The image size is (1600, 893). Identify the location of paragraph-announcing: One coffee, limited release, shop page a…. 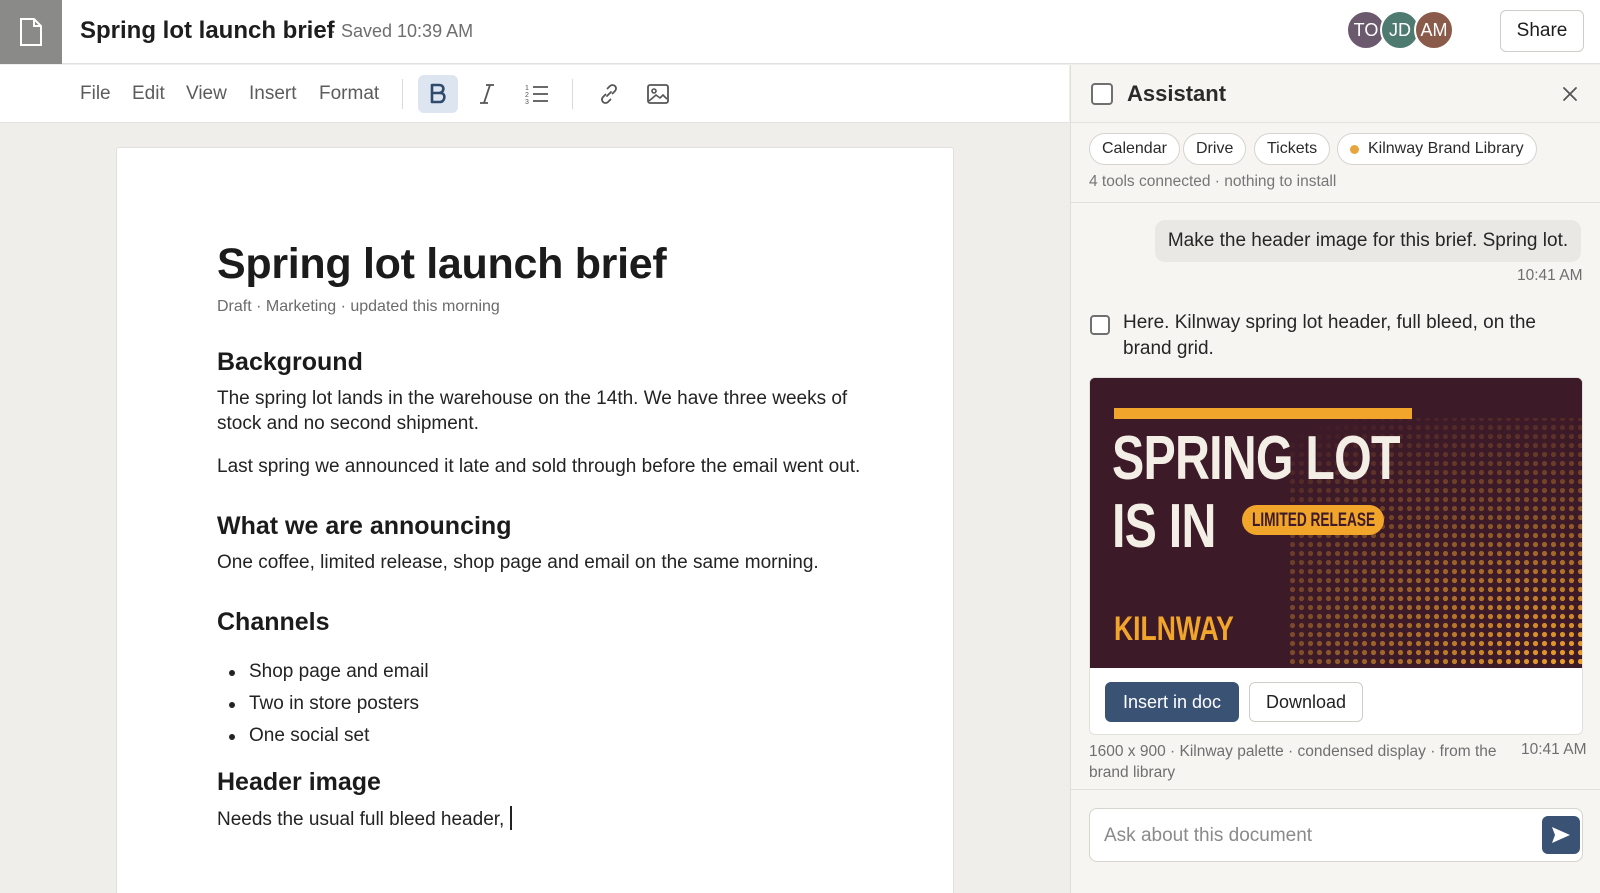
(518, 562).